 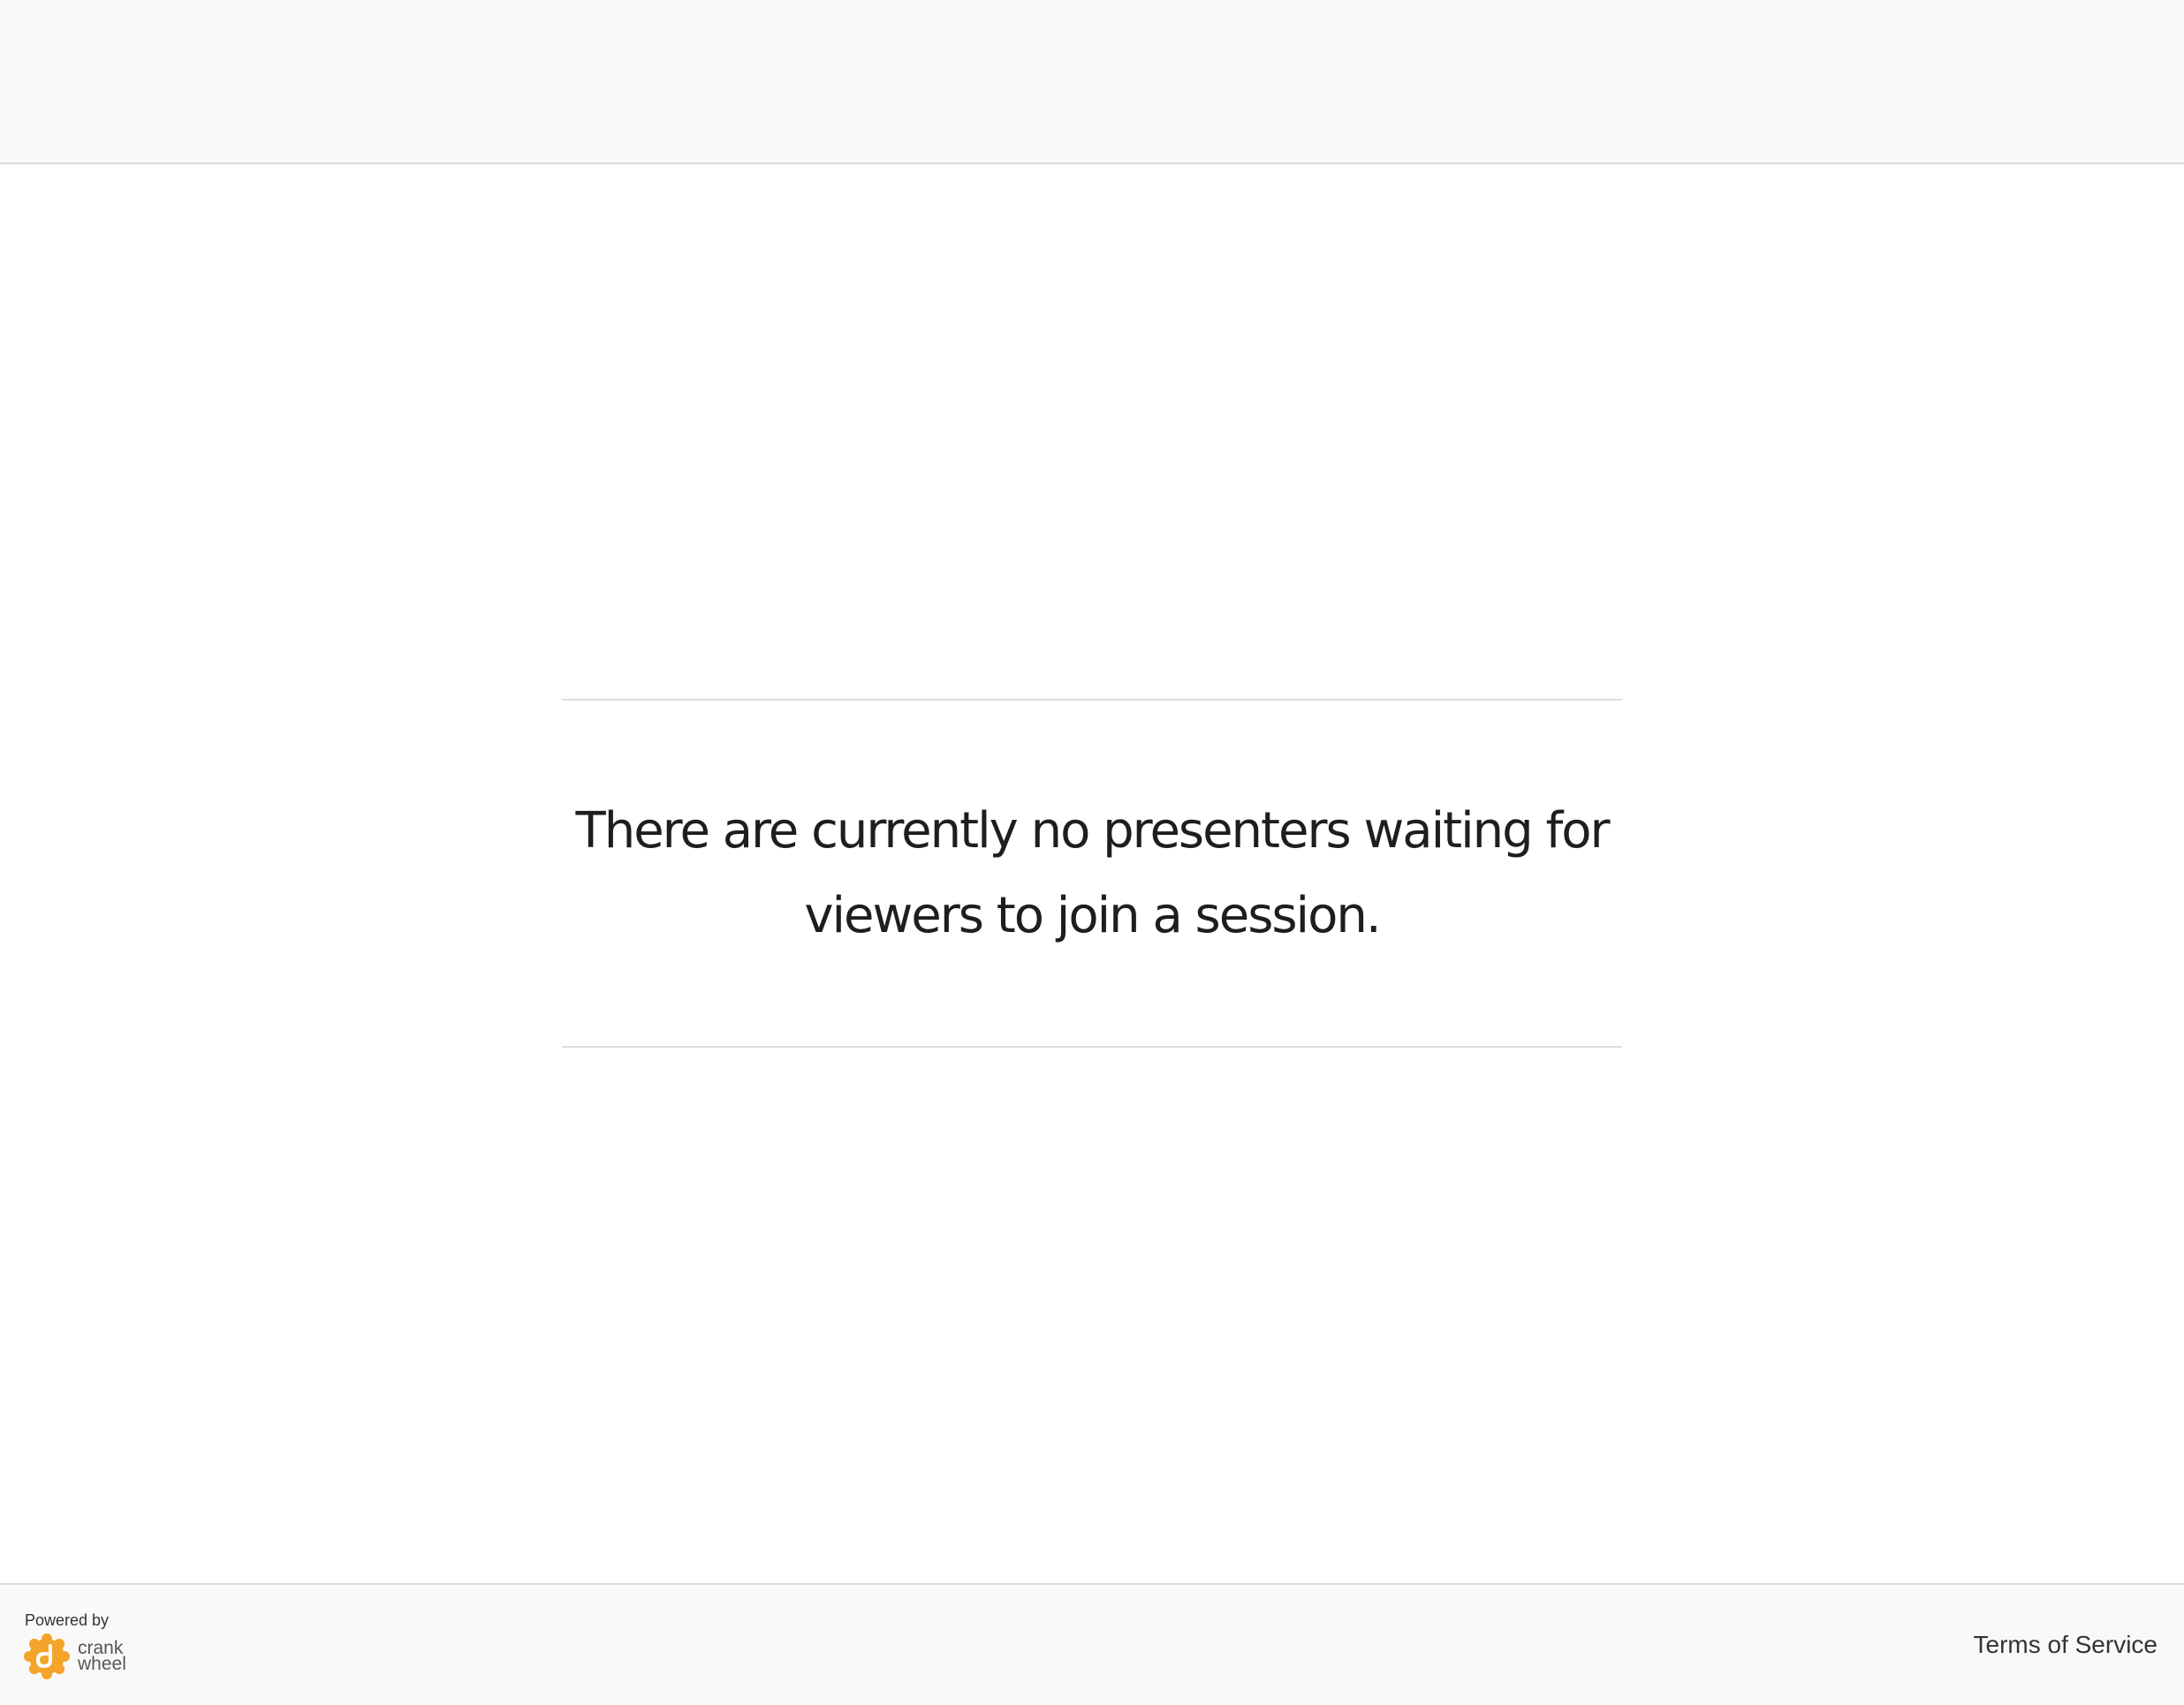 I want to click on footer: Powered by crank wheel Terms of Service, so click(x=1092, y=1644).